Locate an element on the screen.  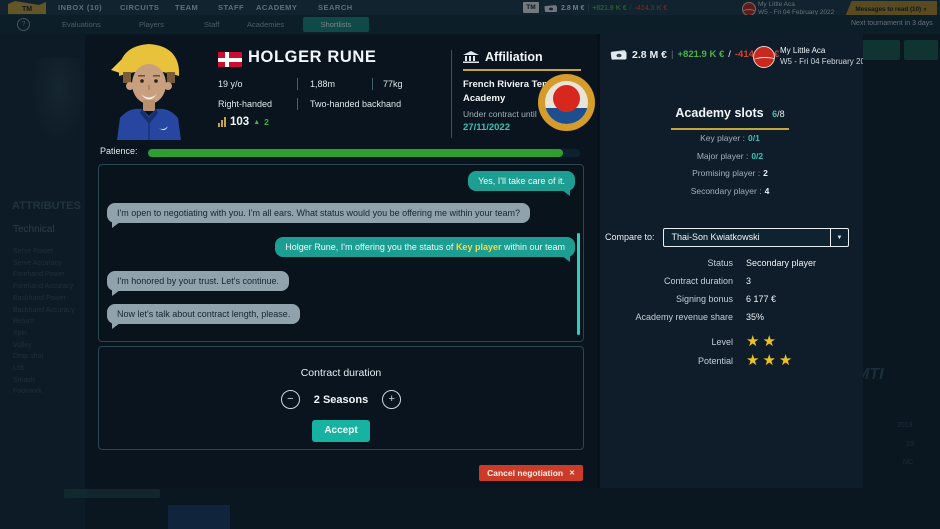
player-style-row: Right-handed Two-handed backhand is located at coordinates (309, 104).